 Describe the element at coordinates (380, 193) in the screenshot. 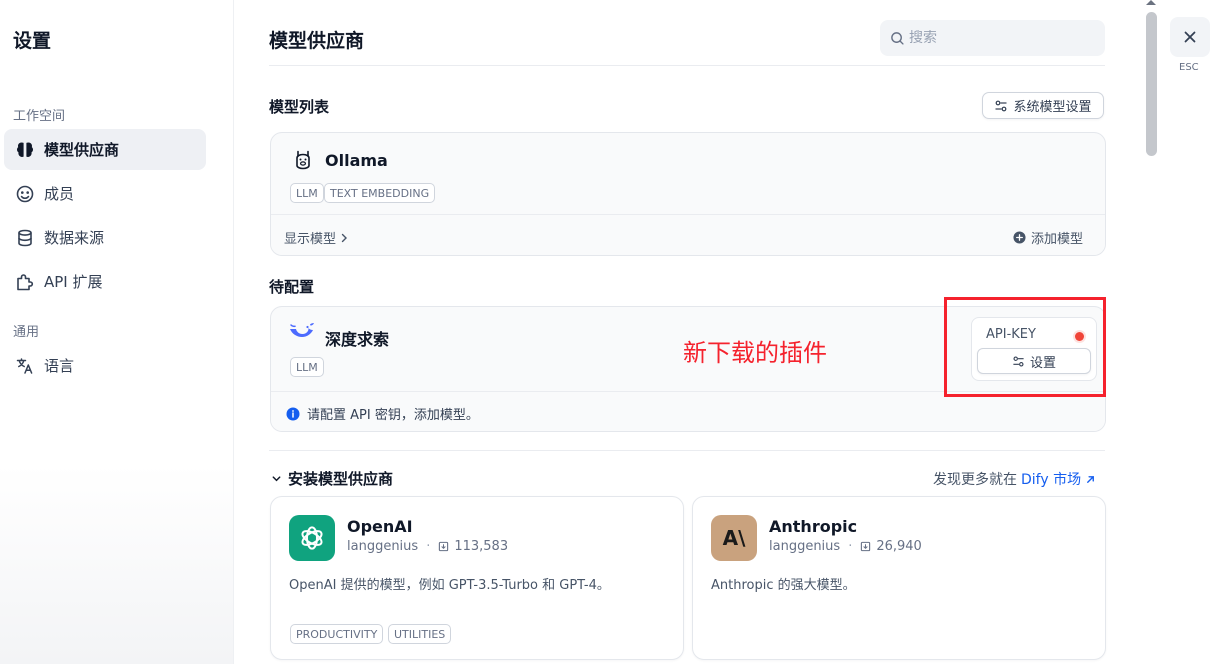

I see `provider-tag: TEXT EMBEDDING` at that location.